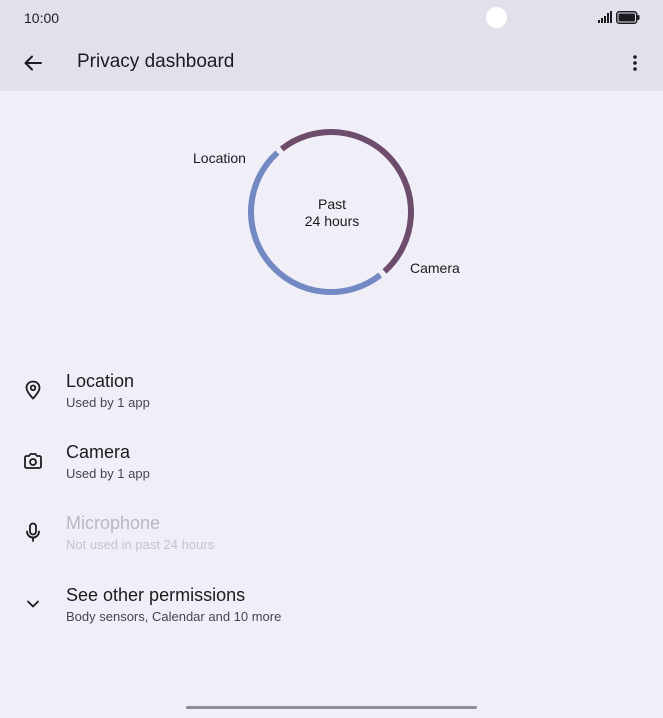 The height and width of the screenshot is (718, 663). I want to click on camera-icon, so click(33, 461).